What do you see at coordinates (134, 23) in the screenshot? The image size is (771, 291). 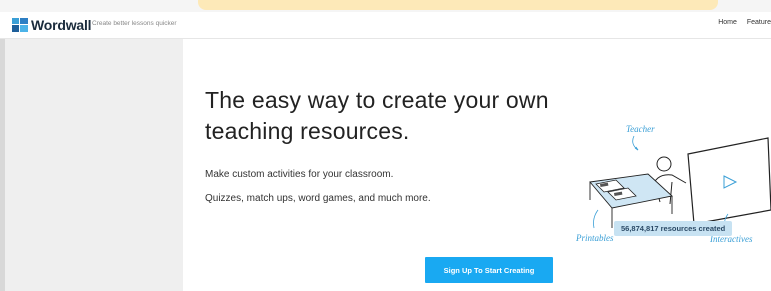 I see `tagline: Create better lessons quicker` at bounding box center [134, 23].